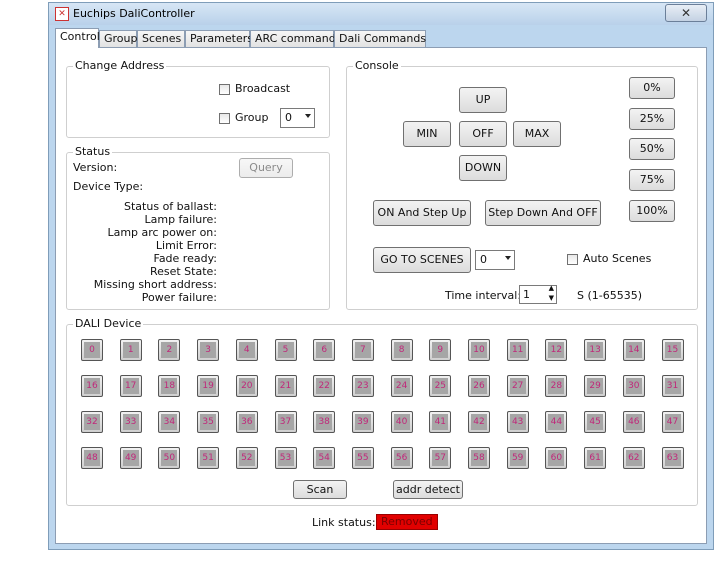  What do you see at coordinates (285, 350) in the screenshot?
I see `dali-device-5: 5` at bounding box center [285, 350].